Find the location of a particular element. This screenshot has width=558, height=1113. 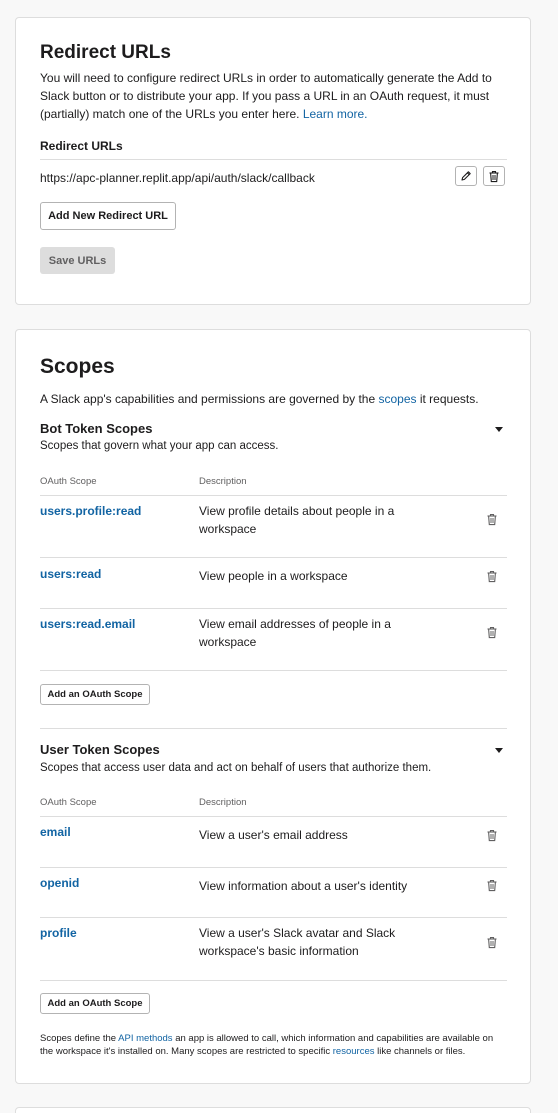

user-header-divider is located at coordinates (273, 816).